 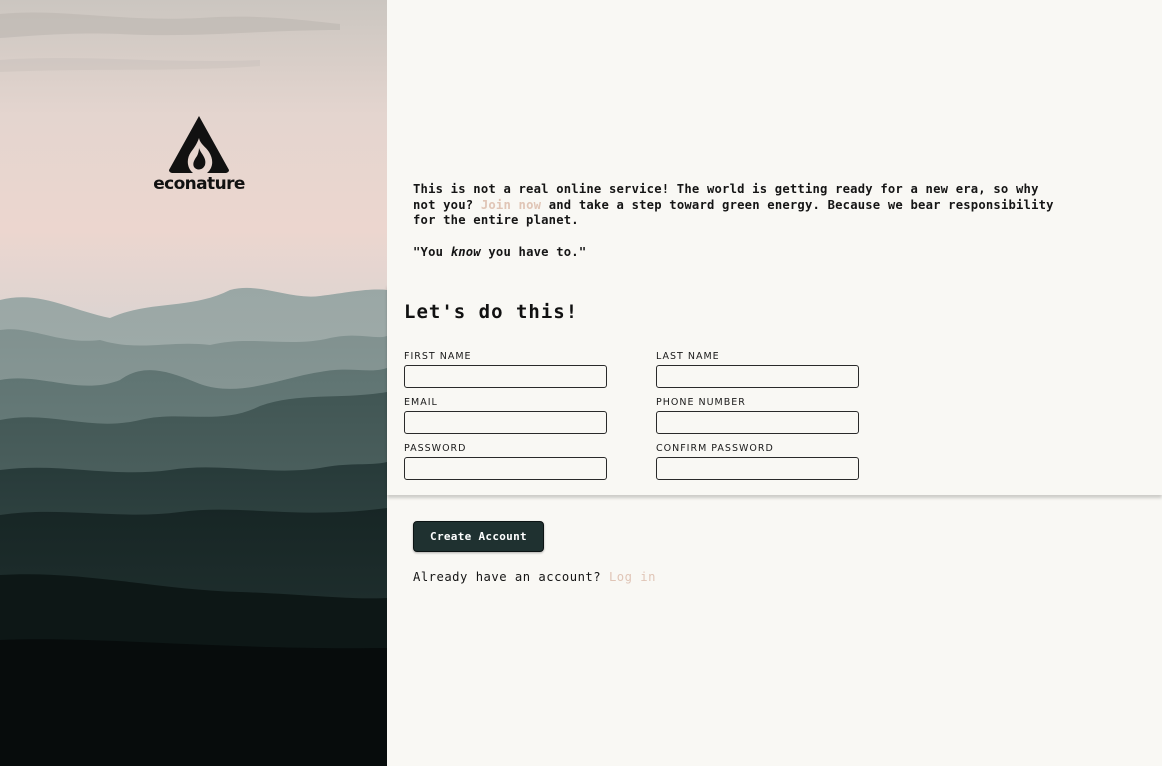 I want to click on first-name-label: FIRST NAME, so click(x=438, y=356).